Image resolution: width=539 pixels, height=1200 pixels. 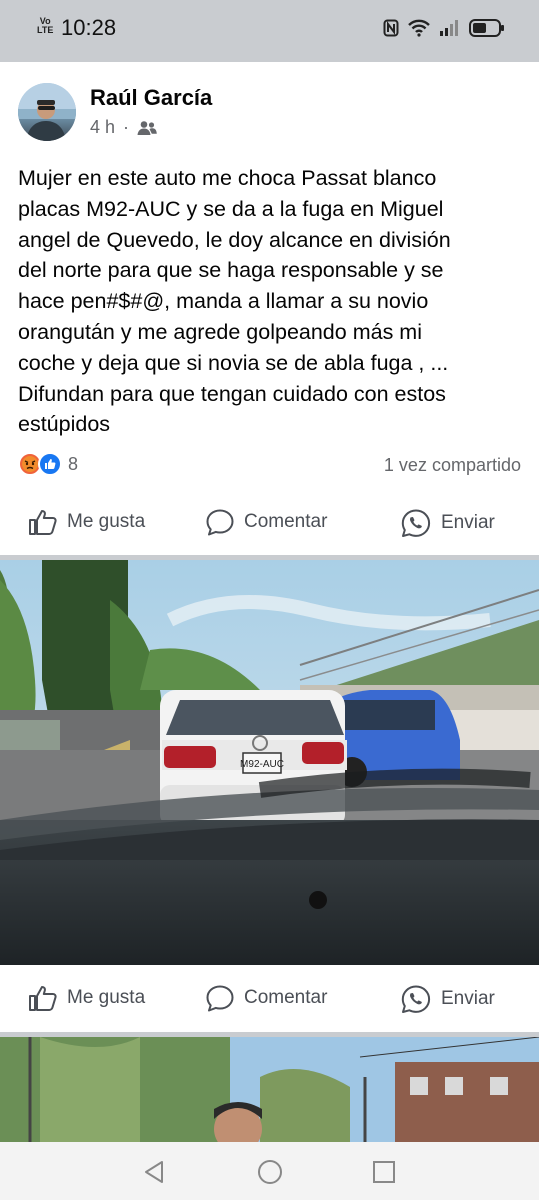 I want to click on reactions-summary: 8, so click(x=48, y=464).